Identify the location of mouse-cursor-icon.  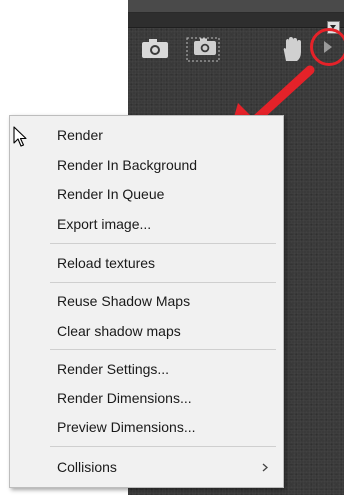
(20, 136).